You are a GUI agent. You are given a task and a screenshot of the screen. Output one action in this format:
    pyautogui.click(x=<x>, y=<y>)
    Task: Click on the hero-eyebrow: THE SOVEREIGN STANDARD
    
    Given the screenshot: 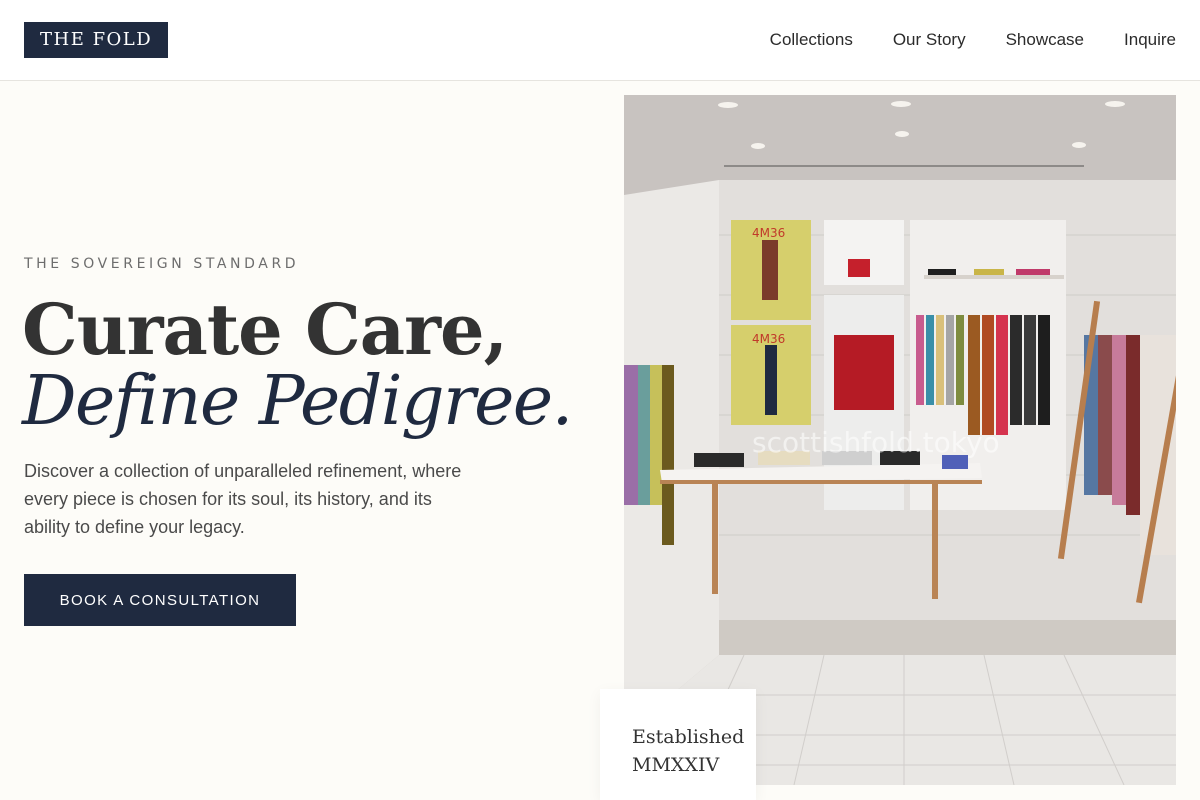 What is the action you would take?
    pyautogui.click(x=162, y=264)
    